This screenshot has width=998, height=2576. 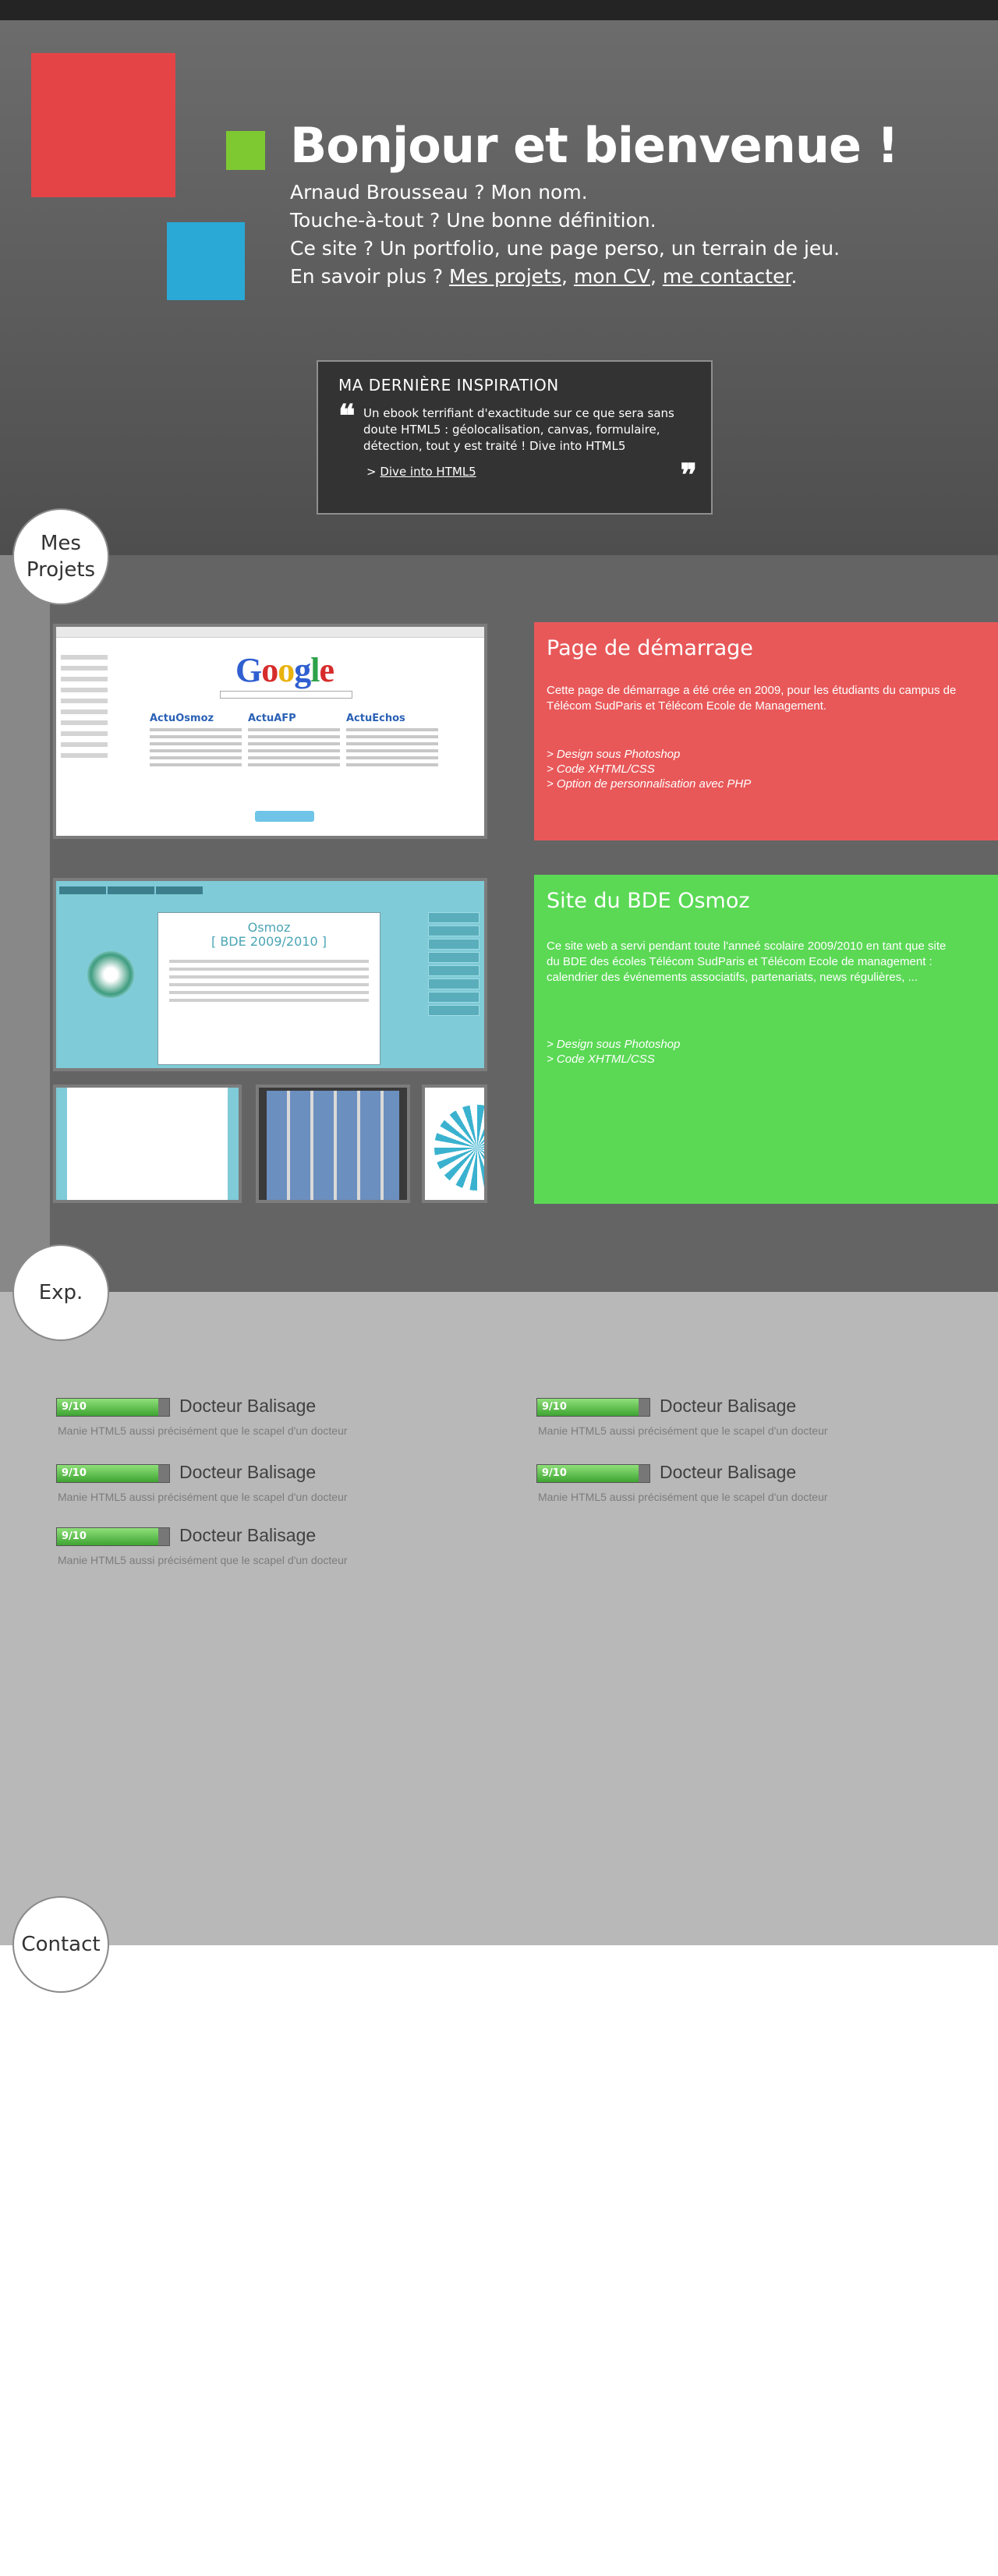 I want to click on start-page-screenshot: Google ActuOsmoz ActuAFP ActuEchos, so click(x=270, y=731).